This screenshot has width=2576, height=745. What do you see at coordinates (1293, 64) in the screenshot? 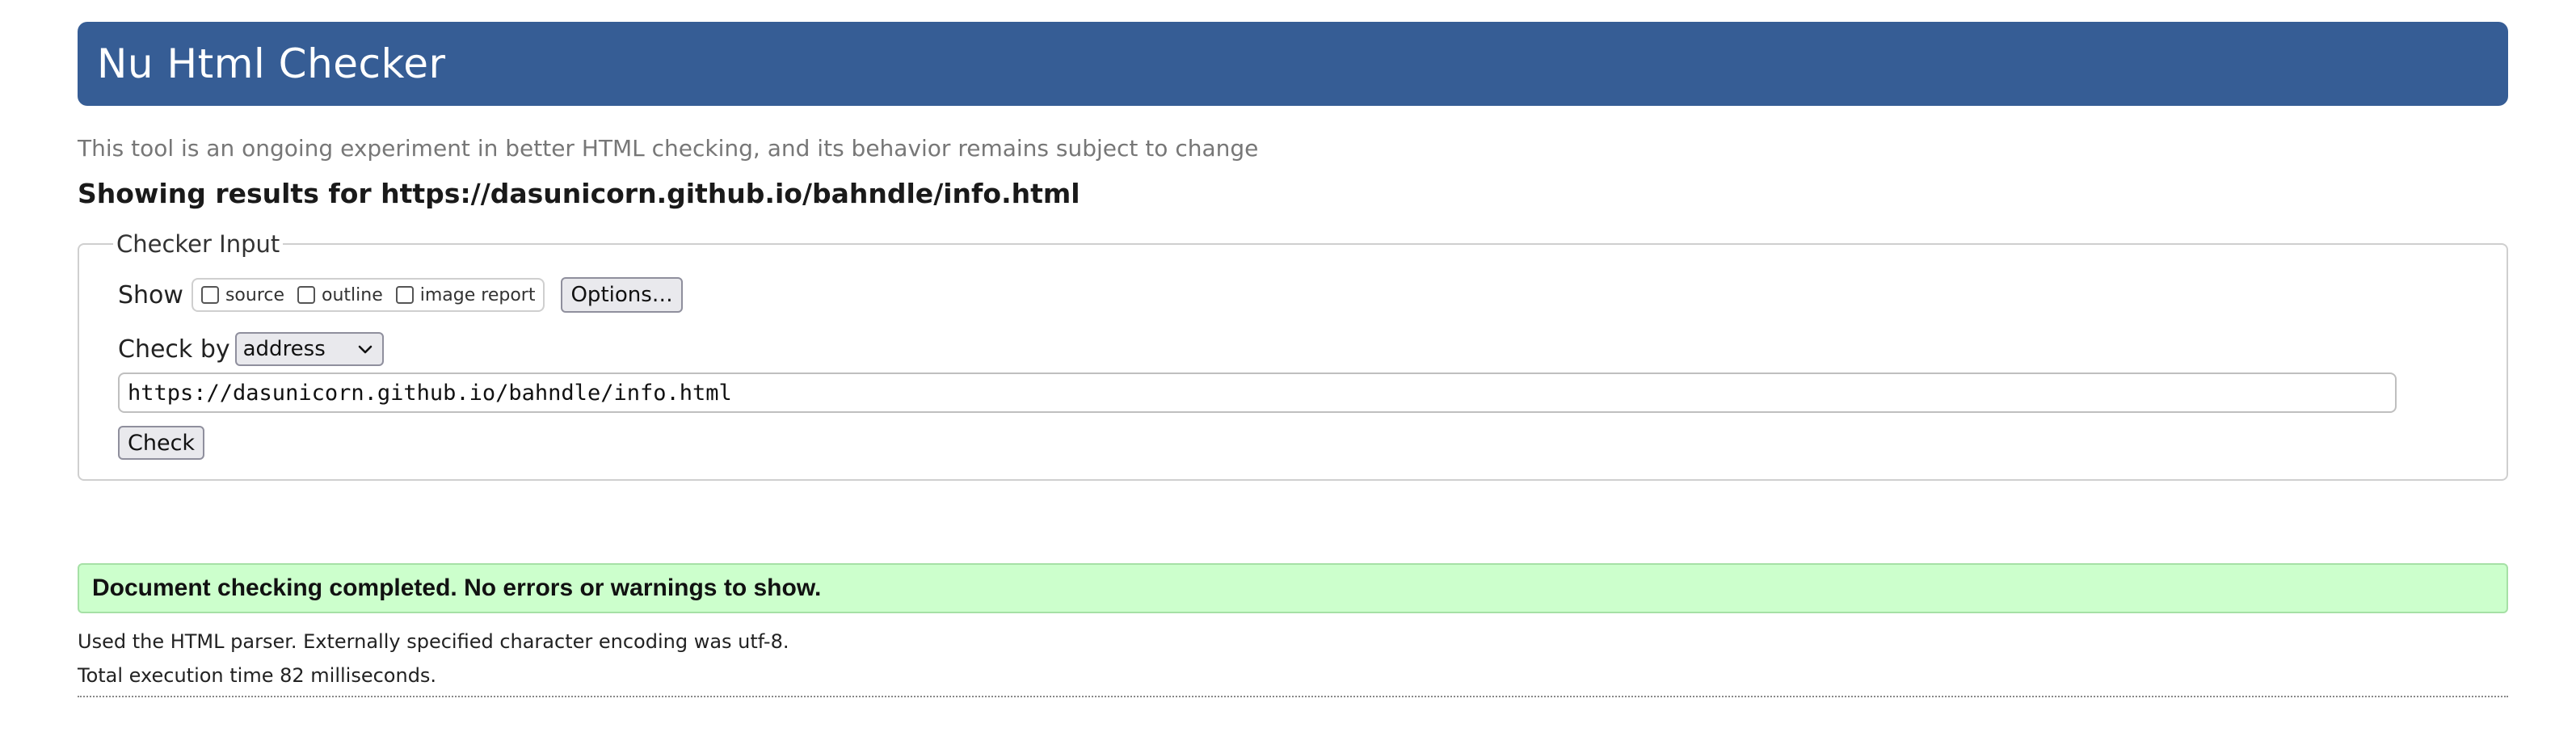
I see `app-header: Nu Html Checker` at bounding box center [1293, 64].